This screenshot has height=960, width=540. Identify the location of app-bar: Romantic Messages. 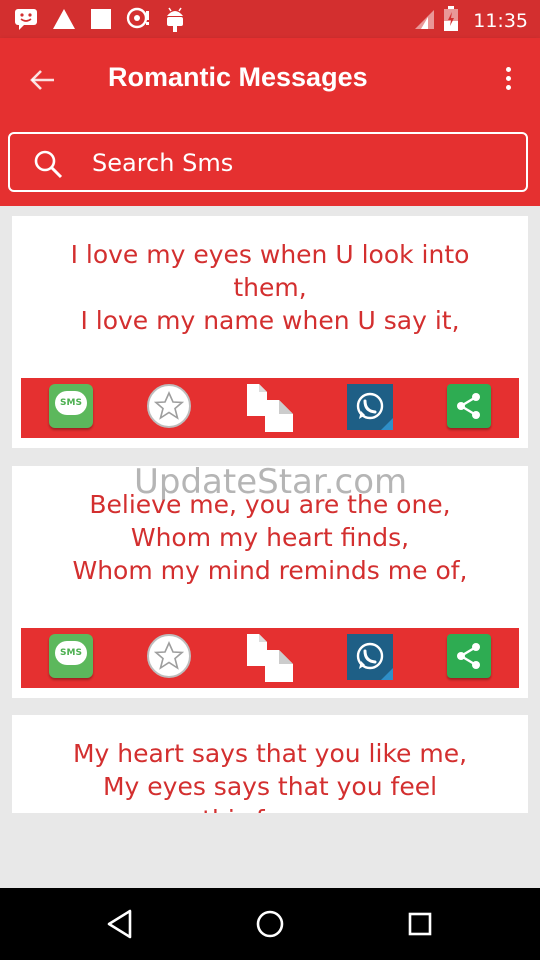
(270, 80).